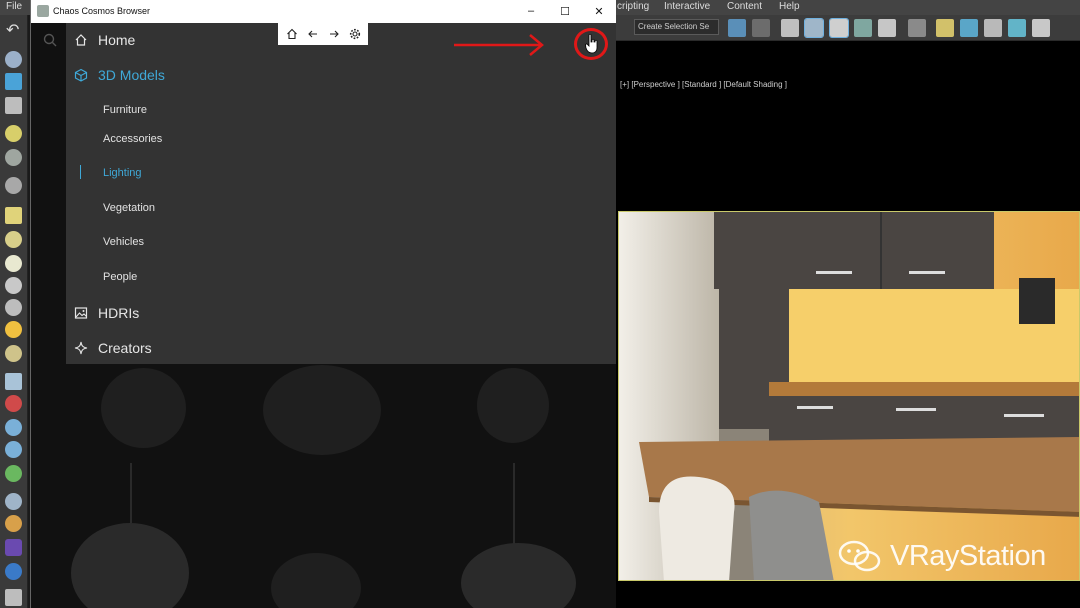 This screenshot has width=1080, height=608. What do you see at coordinates (13, 449) in the screenshot?
I see `vray-clipper-icon` at bounding box center [13, 449].